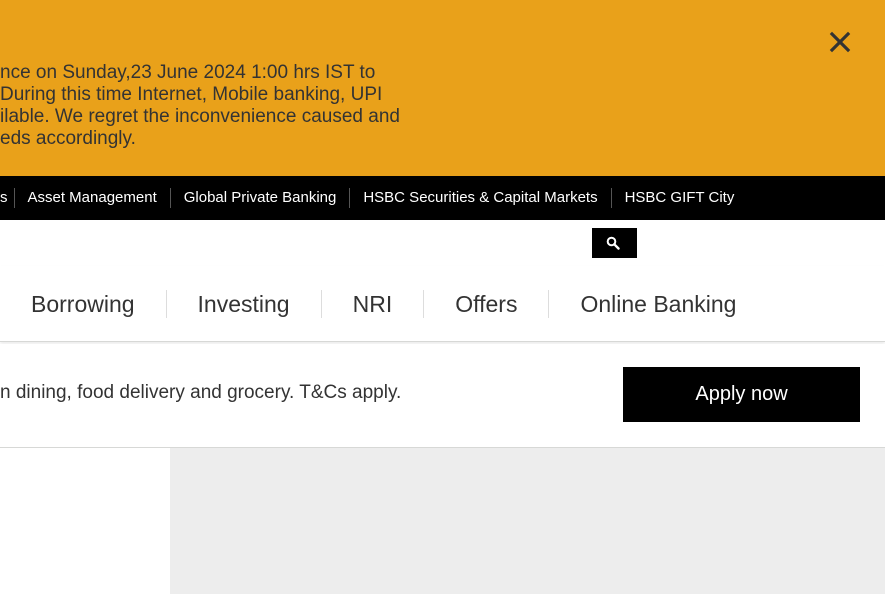 The height and width of the screenshot is (594, 885). What do you see at coordinates (85, 521) in the screenshot?
I see `content-left-panel` at bounding box center [85, 521].